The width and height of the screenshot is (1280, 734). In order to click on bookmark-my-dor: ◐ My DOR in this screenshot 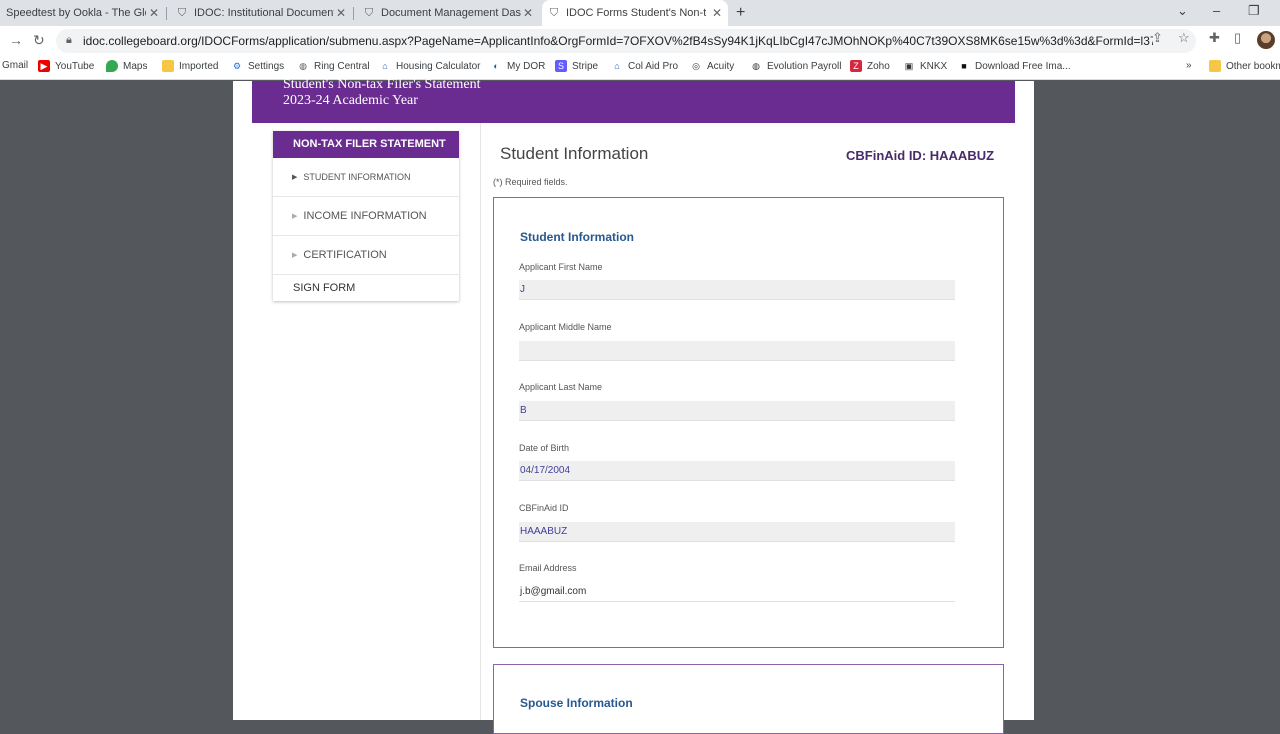, I will do `click(517, 66)`.